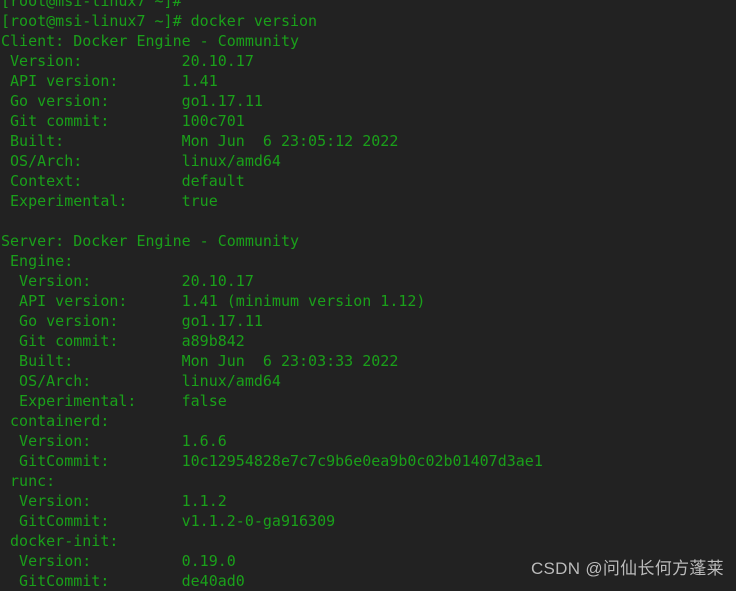 This screenshot has width=736, height=591. I want to click on terminal-line: docker-init:, so click(60, 541).